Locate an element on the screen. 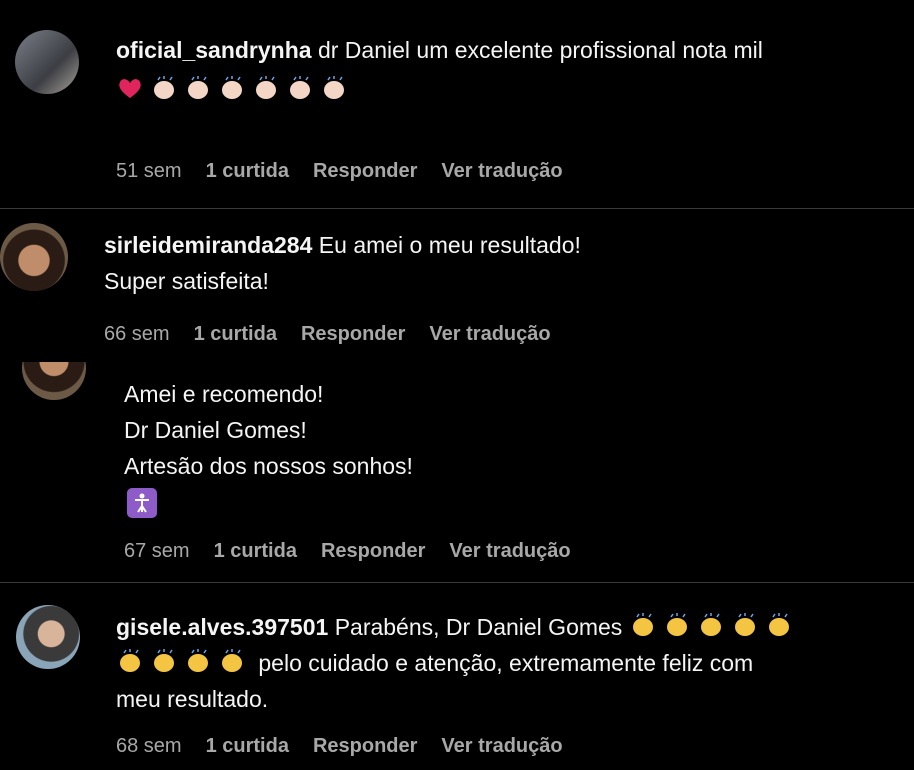 This screenshot has height=770, width=914. comment-meta: 51 sem 1 curtida Responder Ver tradução is located at coordinates (339, 171).